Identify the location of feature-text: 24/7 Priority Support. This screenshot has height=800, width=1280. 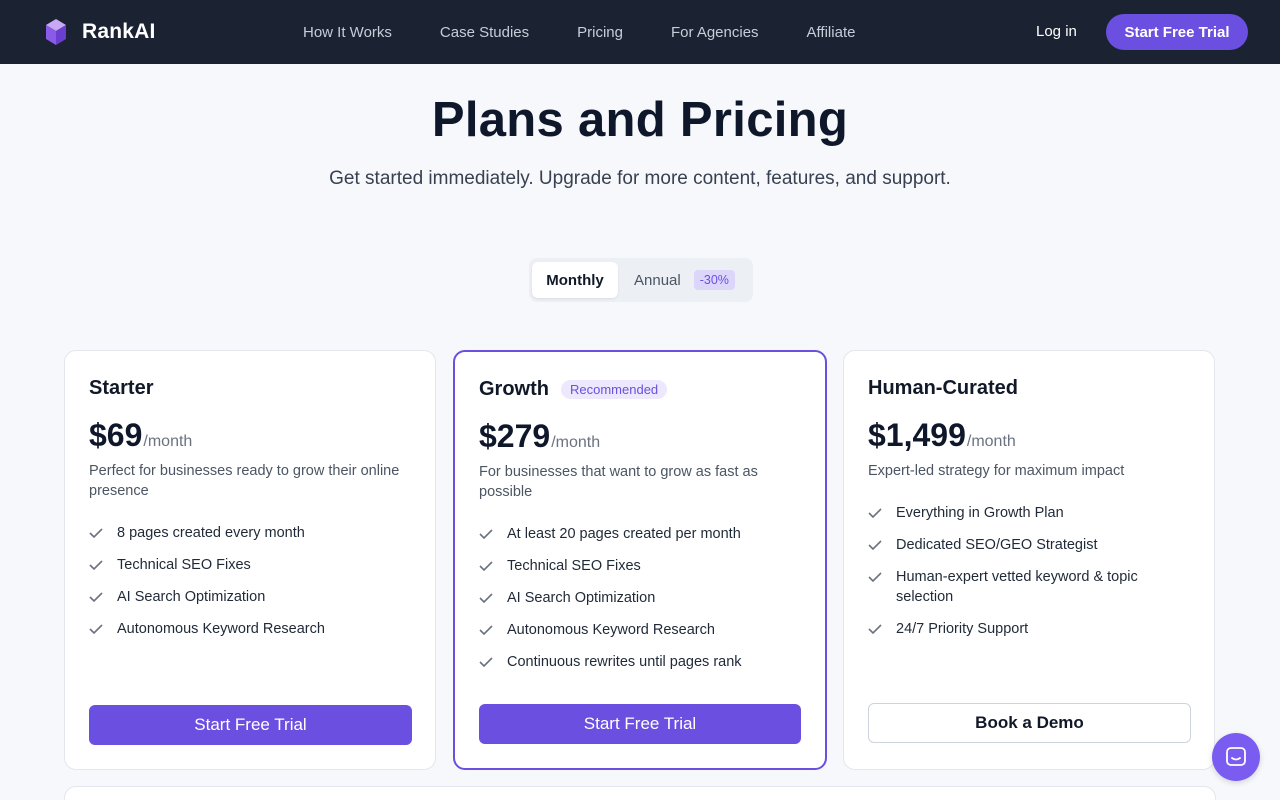
(962, 629).